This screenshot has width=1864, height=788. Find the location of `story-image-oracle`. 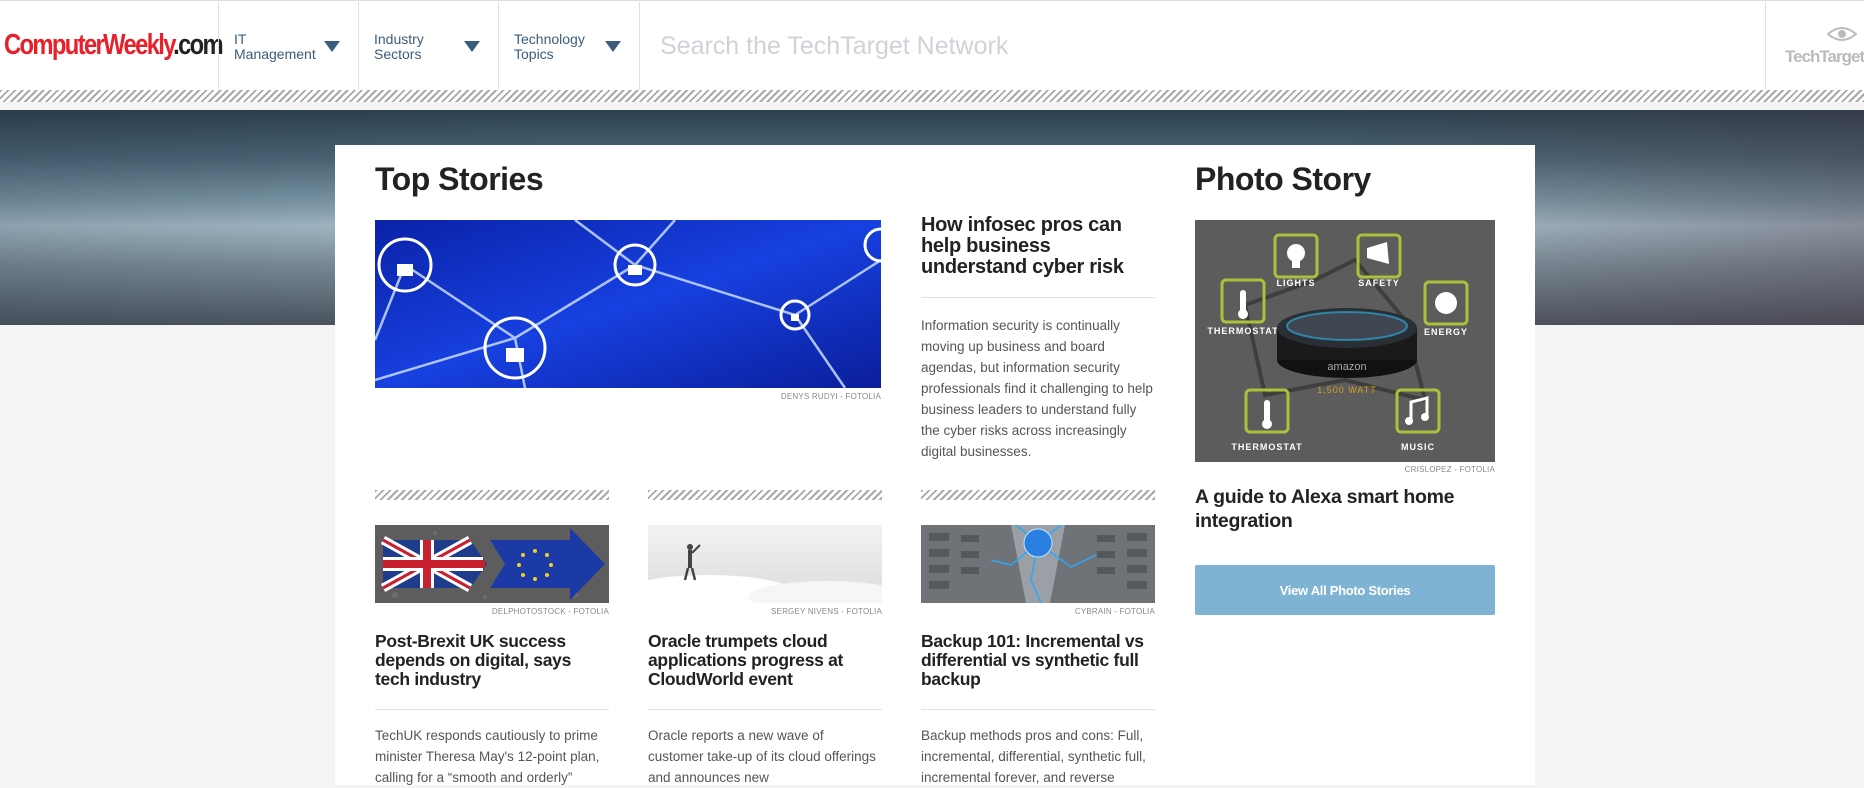

story-image-oracle is located at coordinates (765, 564).